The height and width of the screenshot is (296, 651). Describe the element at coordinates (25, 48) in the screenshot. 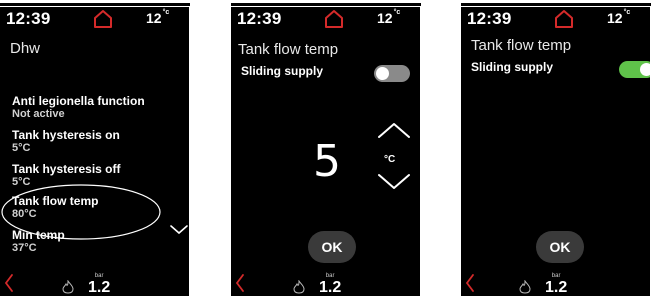

I see `page-title: Dhw` at that location.